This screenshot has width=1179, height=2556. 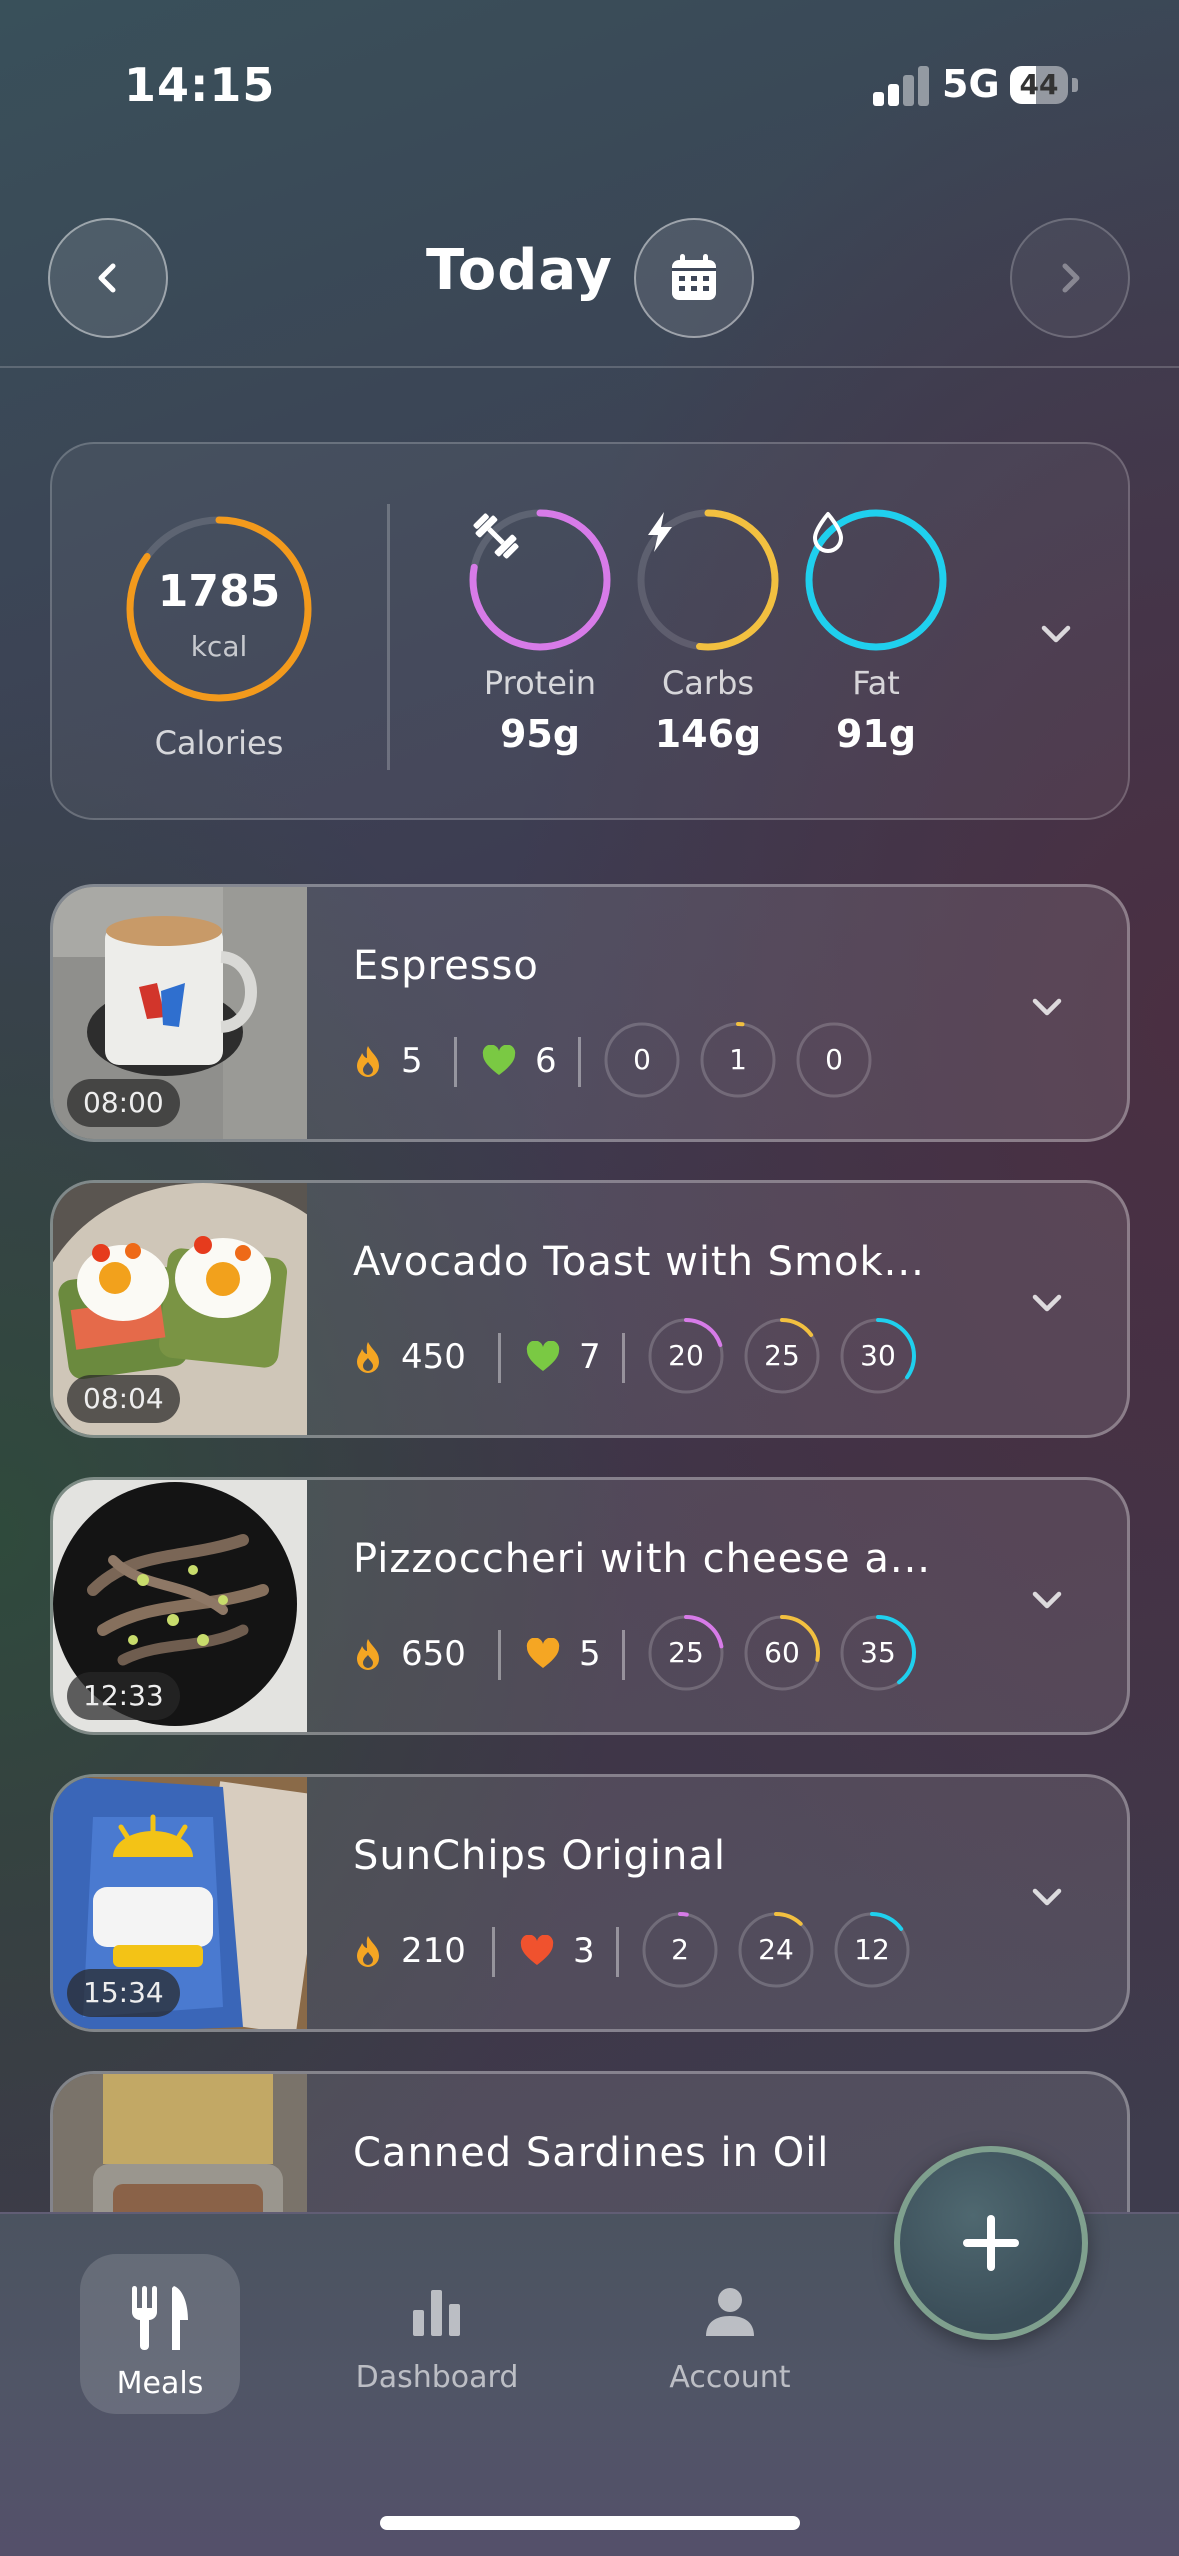 I want to click on summary-divider, so click(x=388, y=637).